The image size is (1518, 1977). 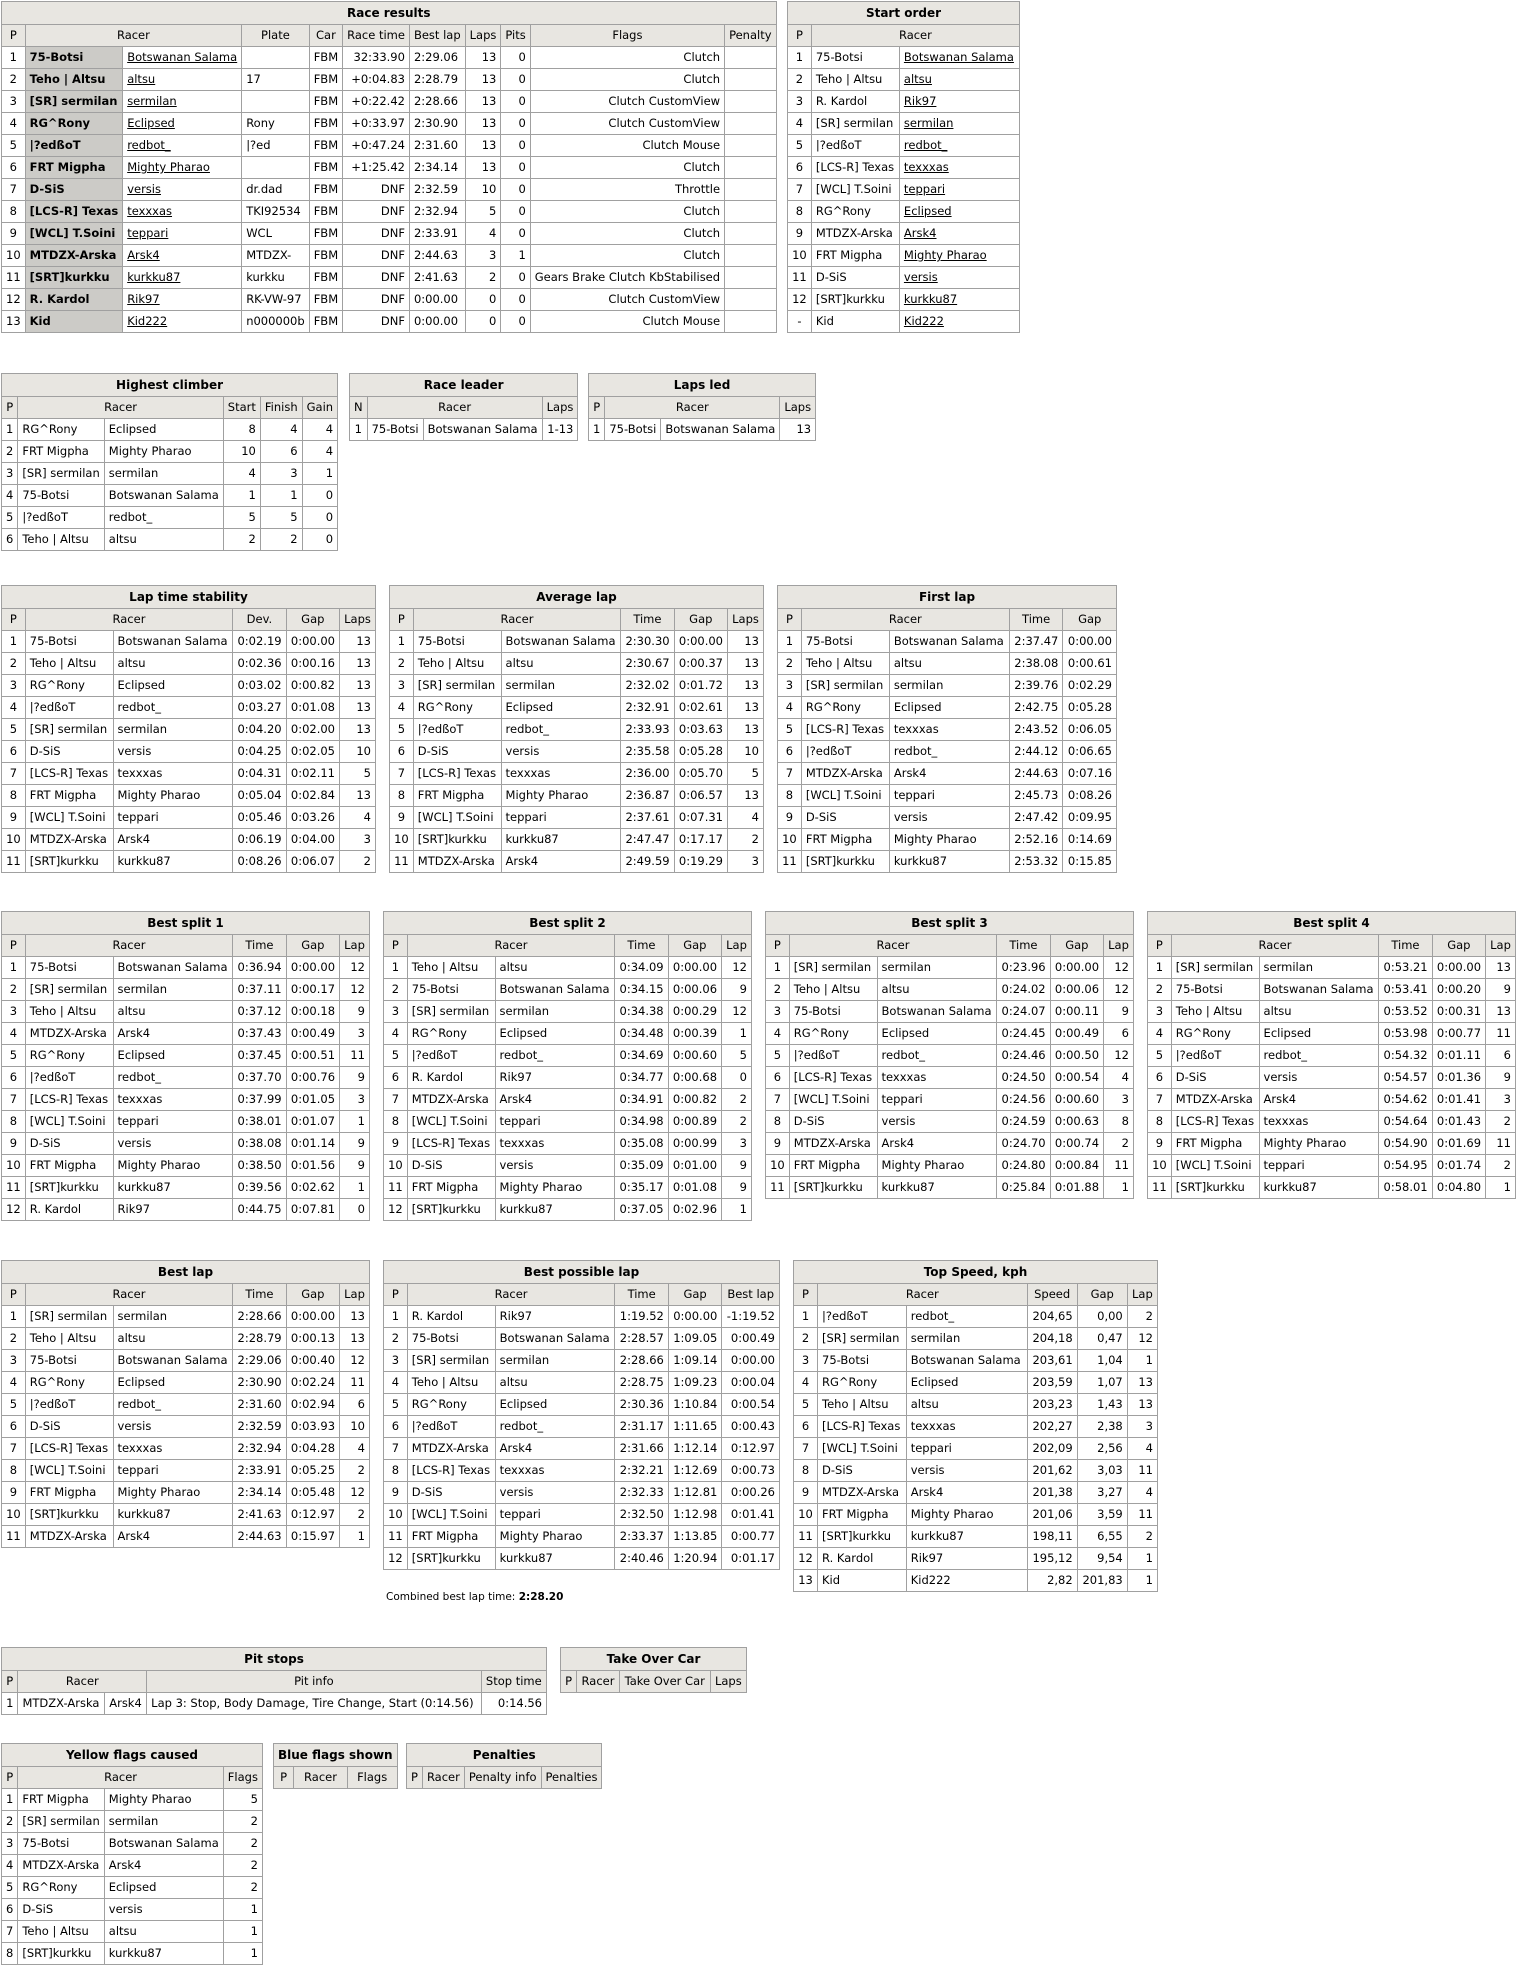 I want to click on racer-user-cell: Mighty Pharao, so click(x=555, y=1187).